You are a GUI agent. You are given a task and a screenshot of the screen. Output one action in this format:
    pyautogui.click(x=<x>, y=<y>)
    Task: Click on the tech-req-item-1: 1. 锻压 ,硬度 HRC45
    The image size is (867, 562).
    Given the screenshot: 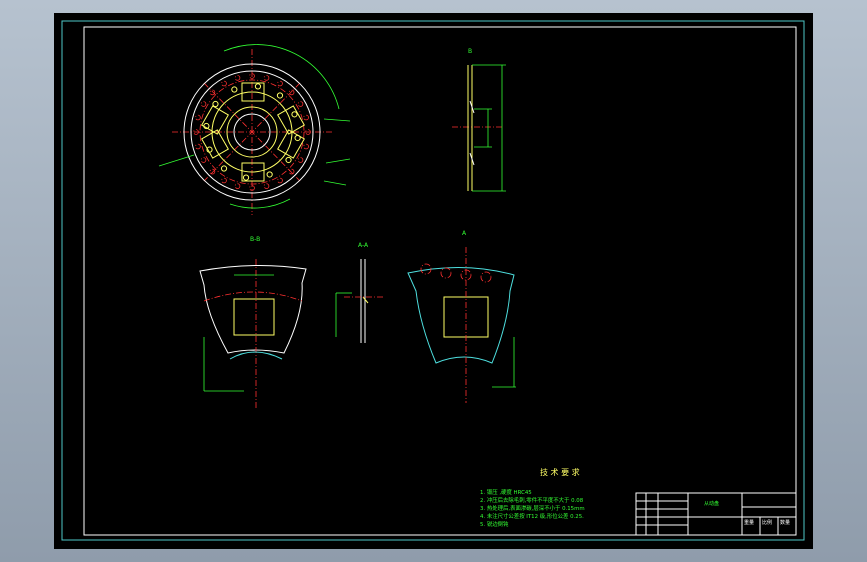 What is the action you would take?
    pyautogui.click(x=506, y=492)
    